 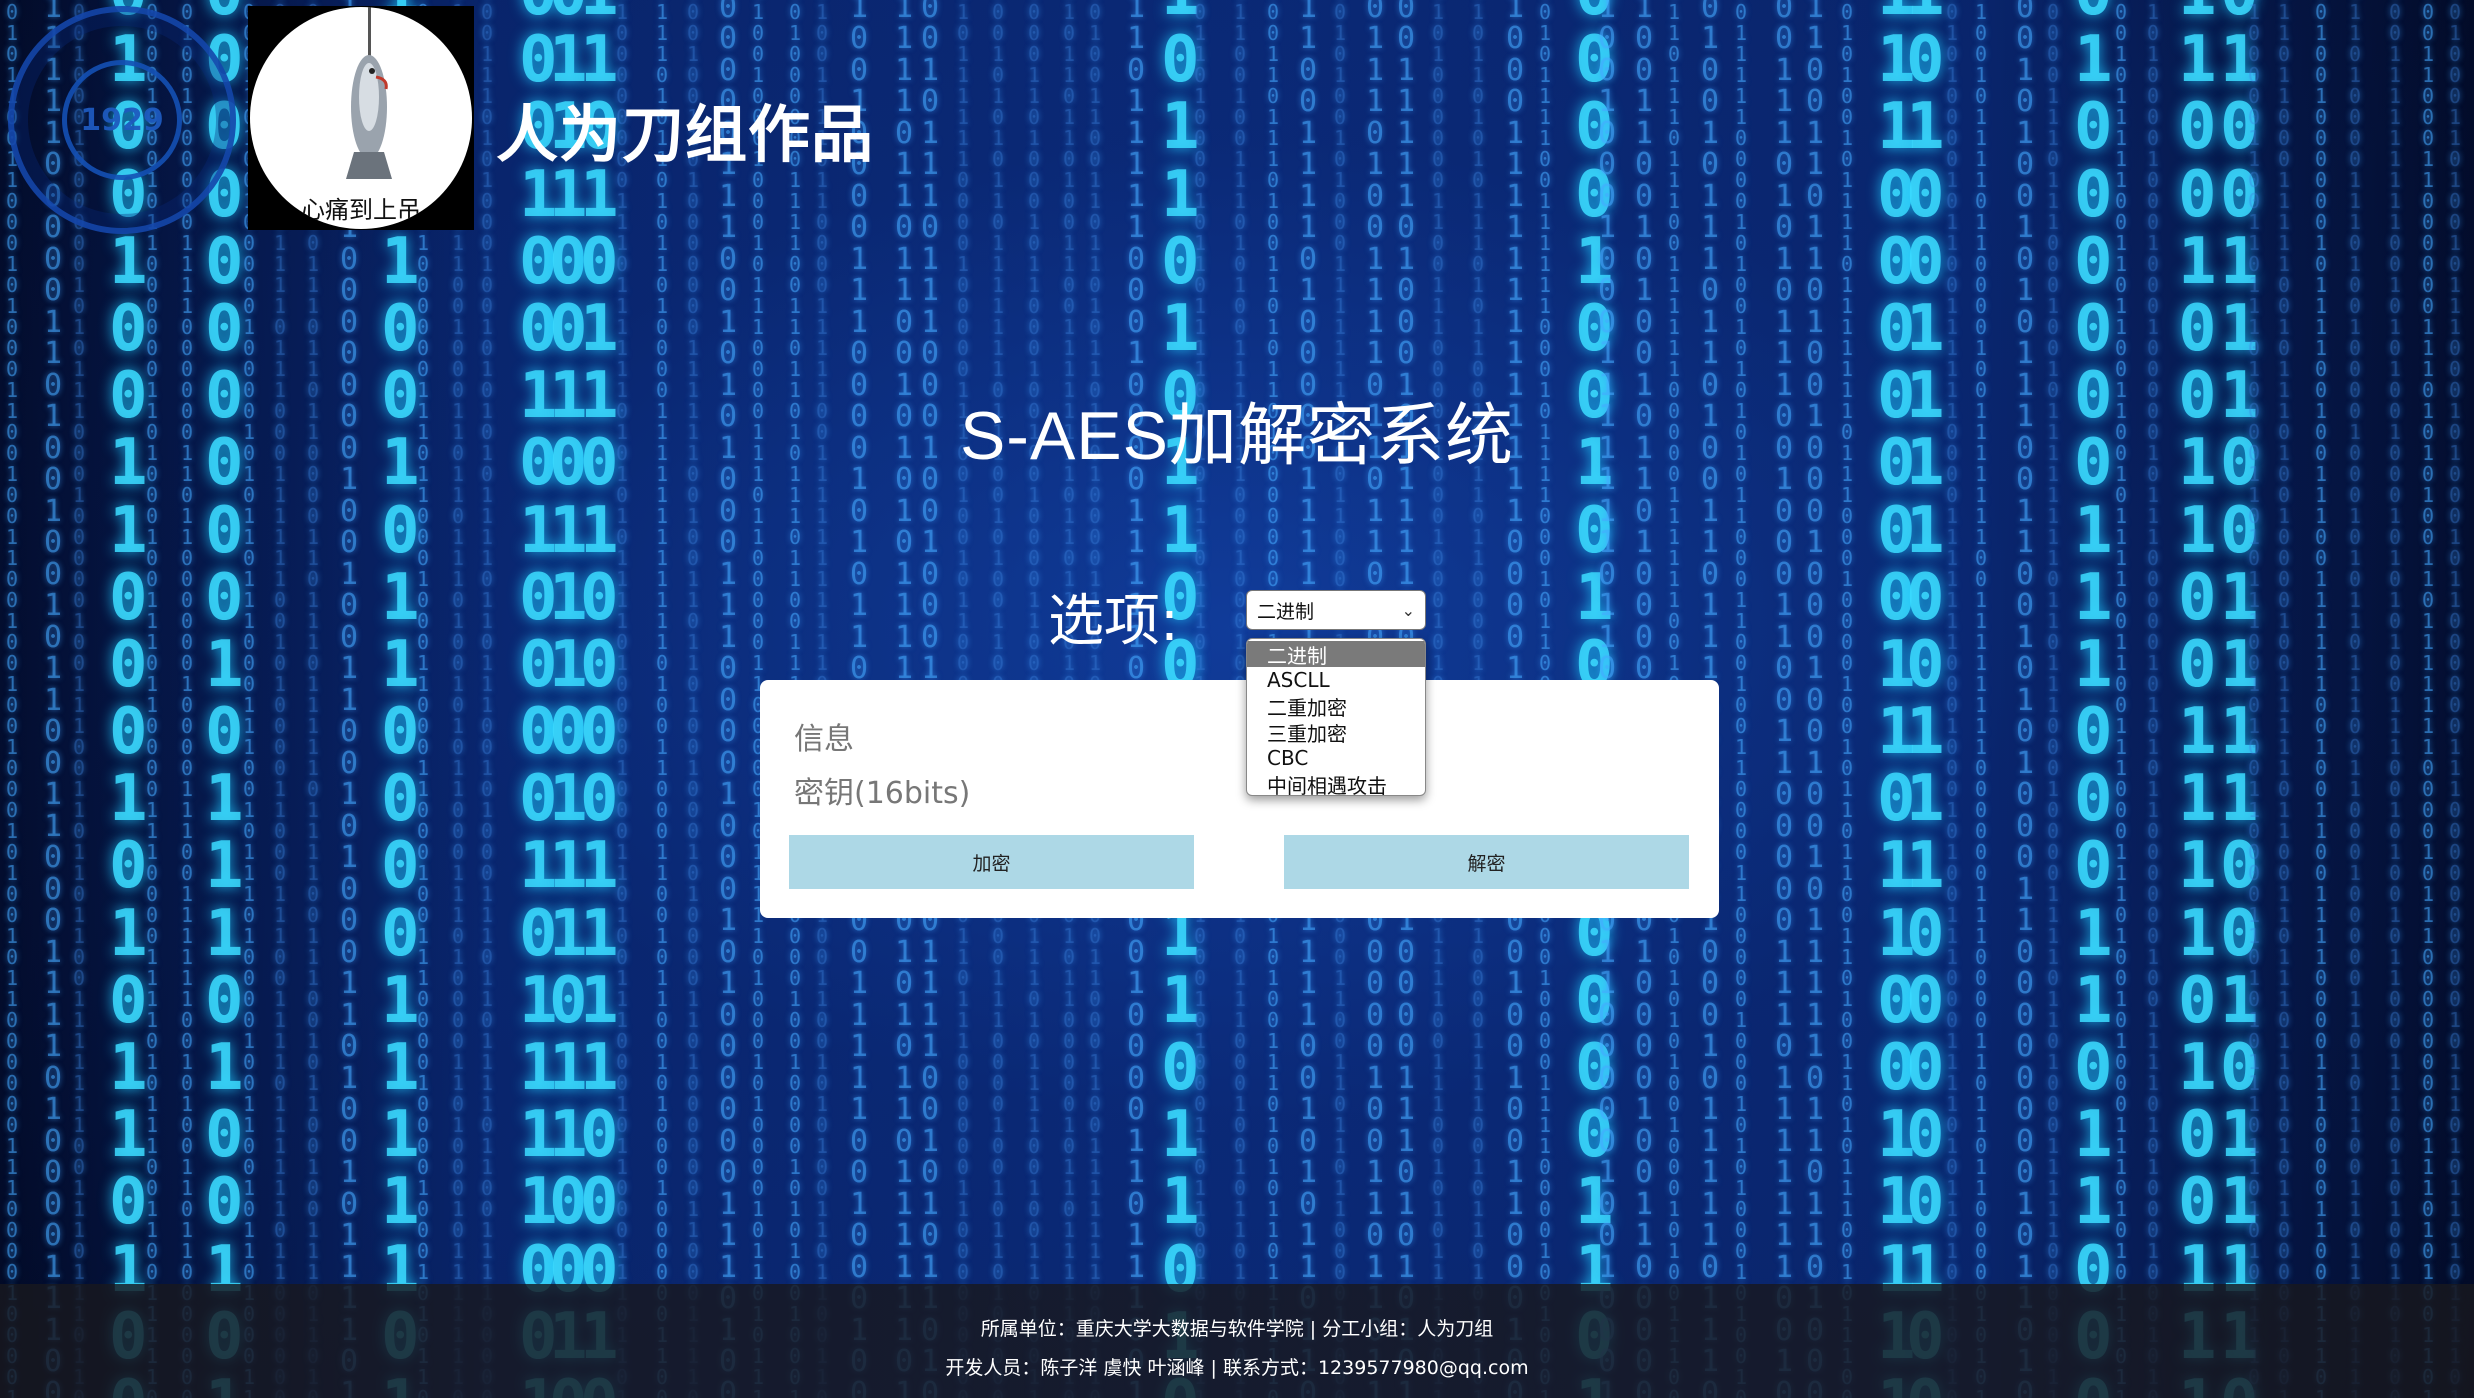 What do you see at coordinates (991, 862) in the screenshot?
I see `encrypt-button: 加密` at bounding box center [991, 862].